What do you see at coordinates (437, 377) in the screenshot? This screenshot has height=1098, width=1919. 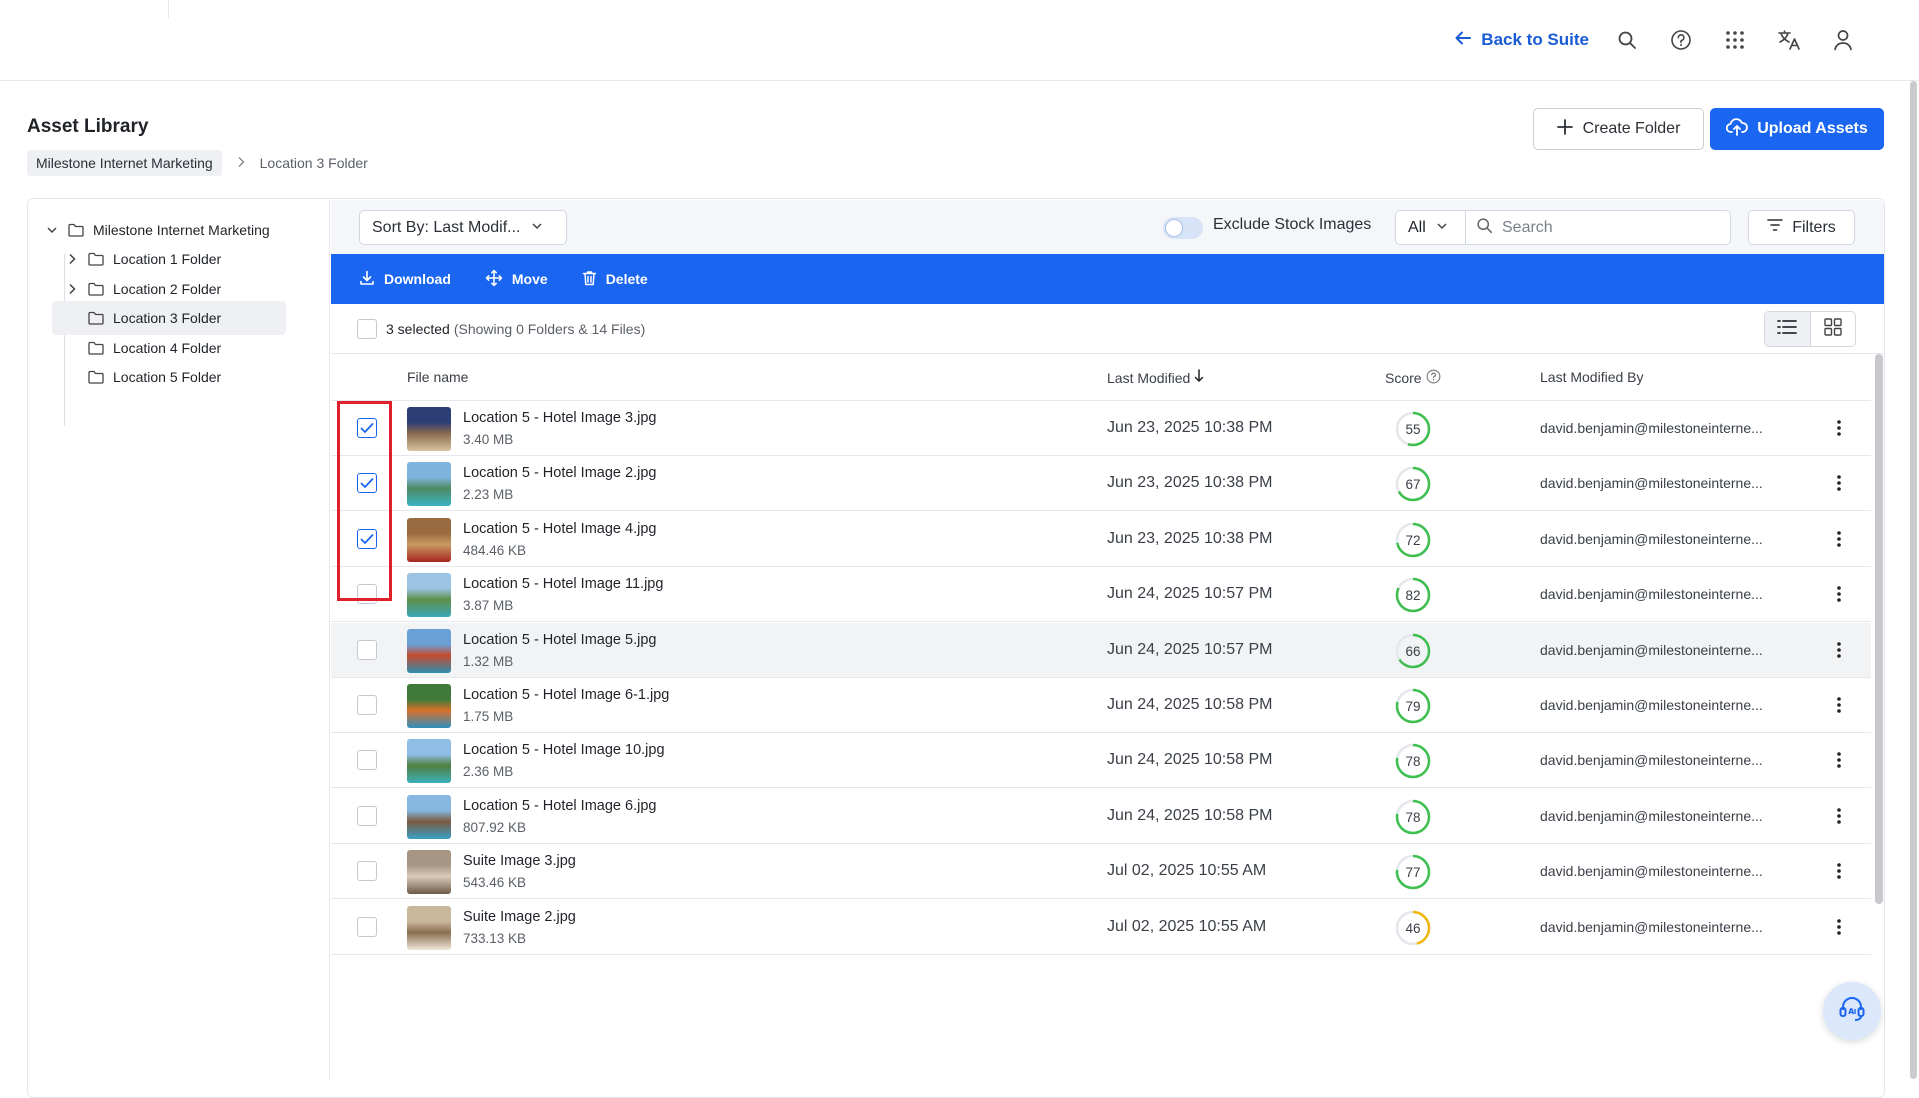 I see `column-file-name: File name` at bounding box center [437, 377].